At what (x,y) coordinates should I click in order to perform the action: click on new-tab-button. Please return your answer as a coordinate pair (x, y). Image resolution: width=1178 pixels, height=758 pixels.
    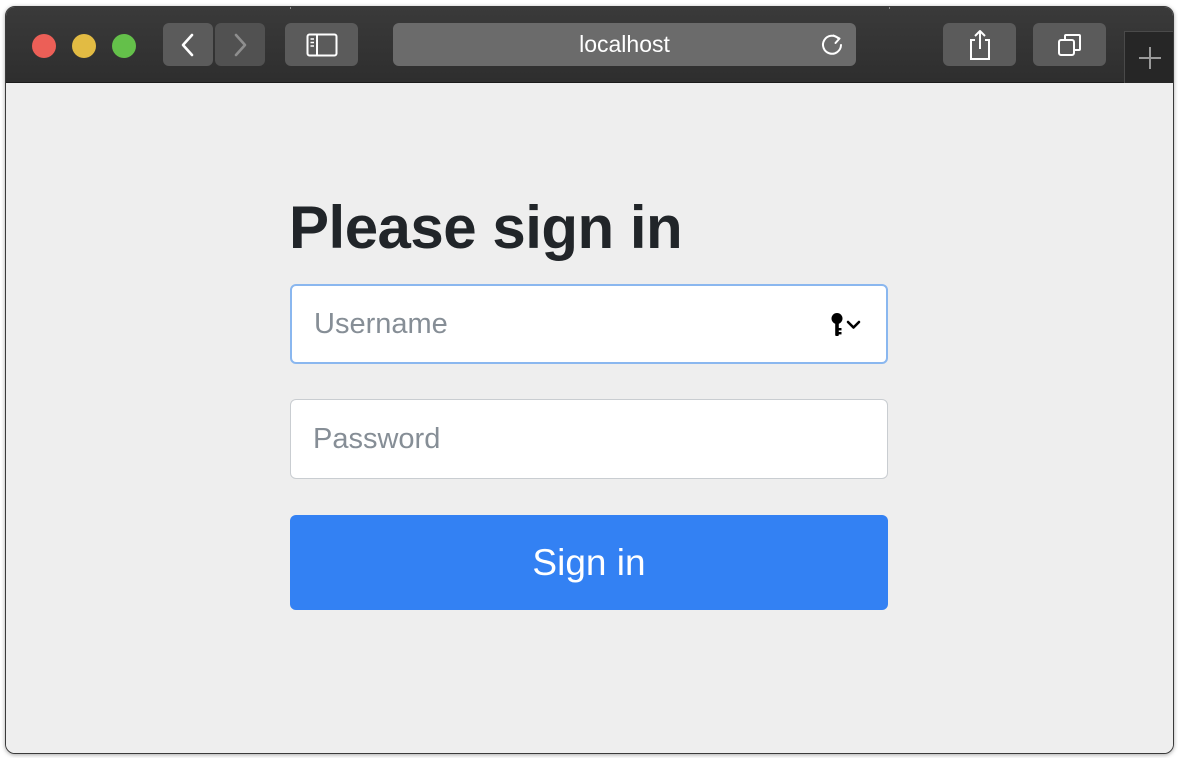
    Looking at the image, I should click on (1148, 57).